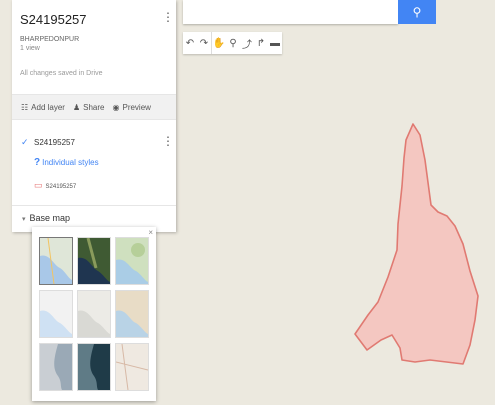 The width and height of the screenshot is (495, 405). What do you see at coordinates (48, 107) in the screenshot?
I see `add-layer-label: Add layer` at bounding box center [48, 107].